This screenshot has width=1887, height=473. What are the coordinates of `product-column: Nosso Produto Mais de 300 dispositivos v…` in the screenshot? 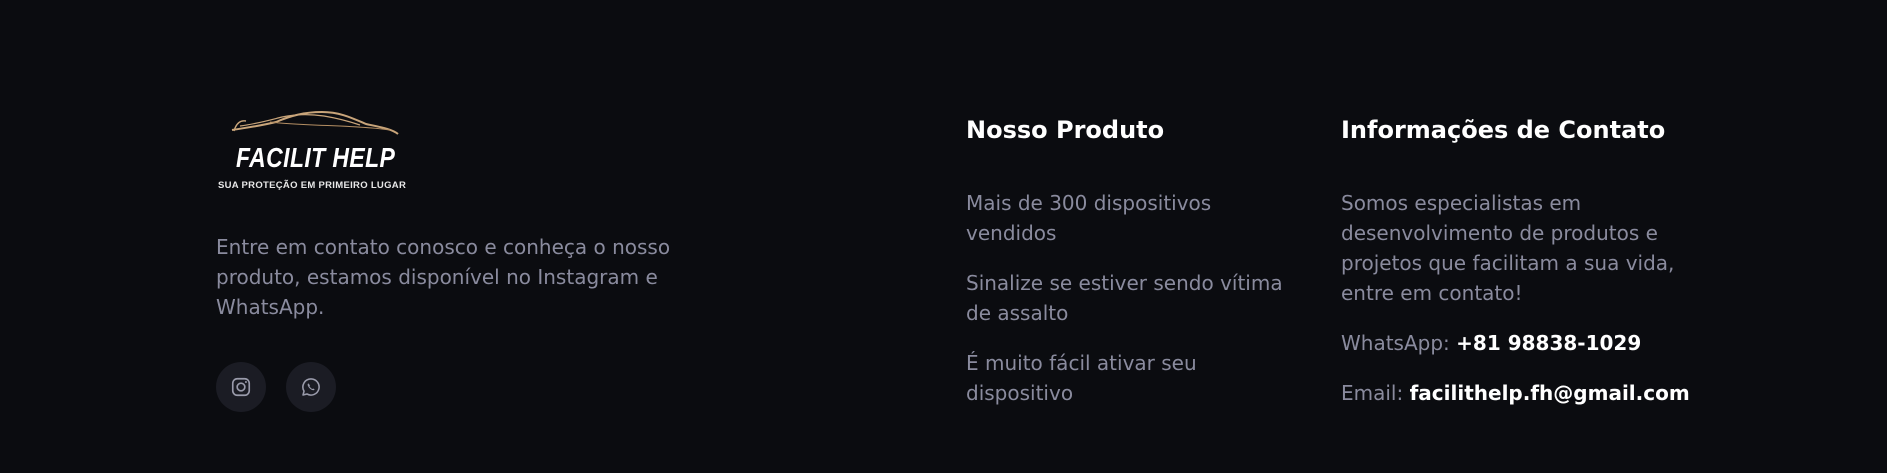 It's located at (1131, 259).